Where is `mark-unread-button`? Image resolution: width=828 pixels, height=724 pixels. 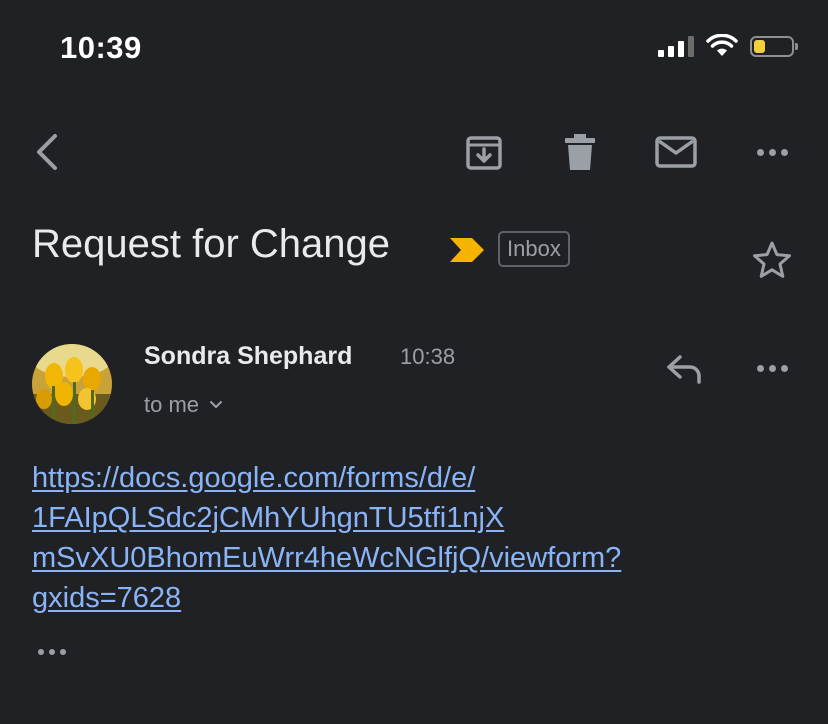 mark-unread-button is located at coordinates (676, 152).